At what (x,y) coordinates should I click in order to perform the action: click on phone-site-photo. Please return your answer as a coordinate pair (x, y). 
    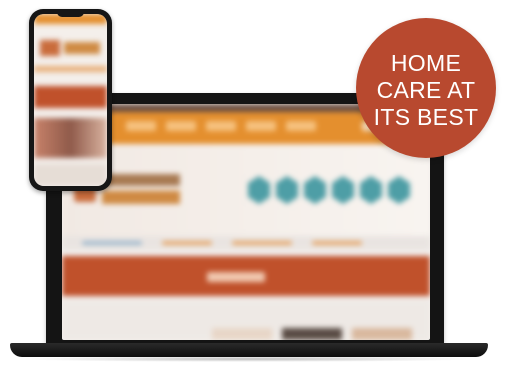
    Looking at the image, I should click on (70, 138).